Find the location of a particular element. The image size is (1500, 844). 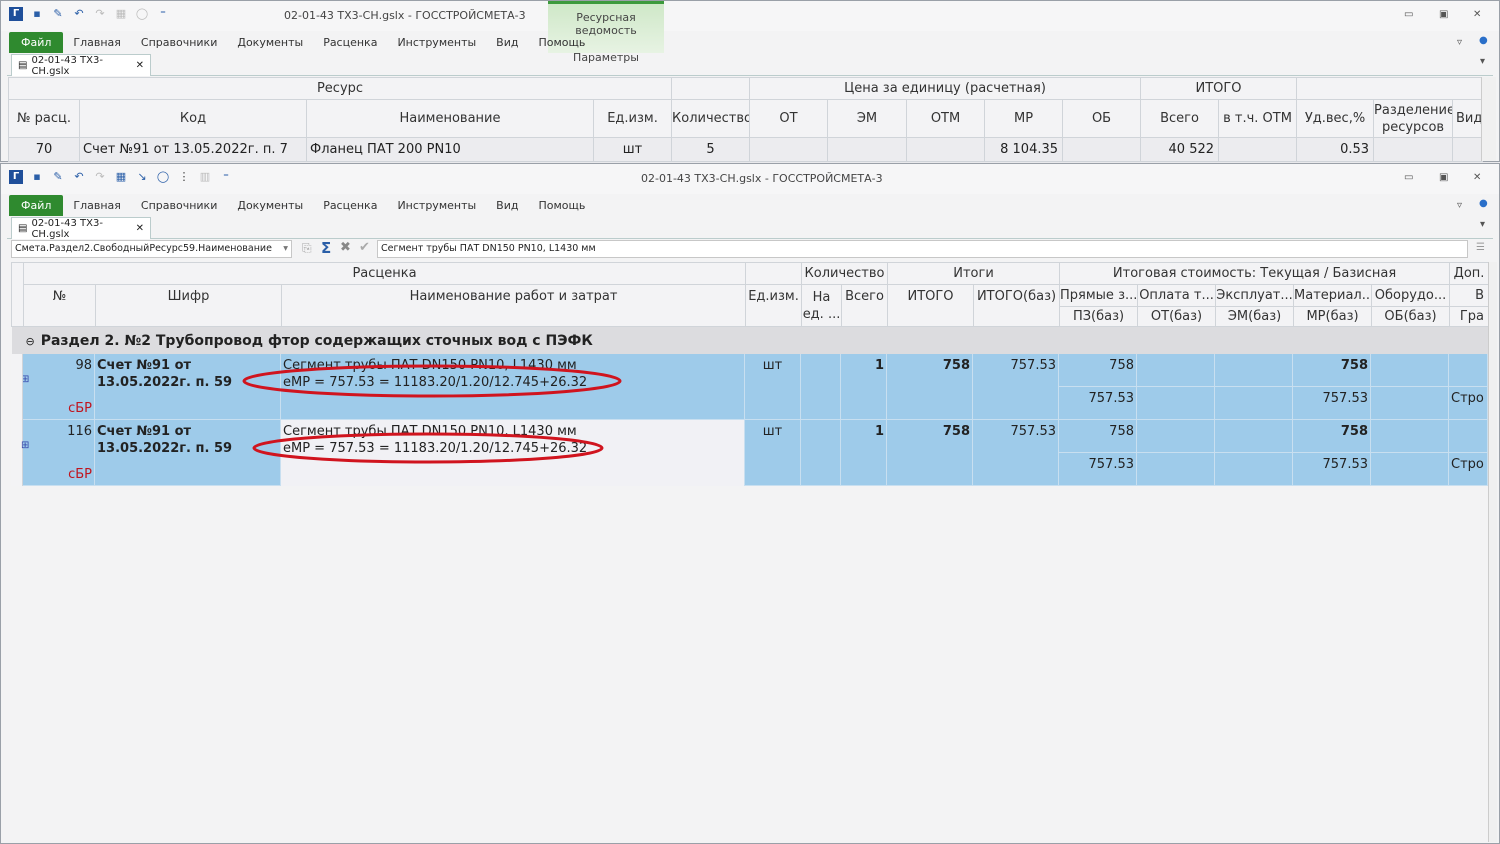

annotation-layer is located at coordinates (432, 414).